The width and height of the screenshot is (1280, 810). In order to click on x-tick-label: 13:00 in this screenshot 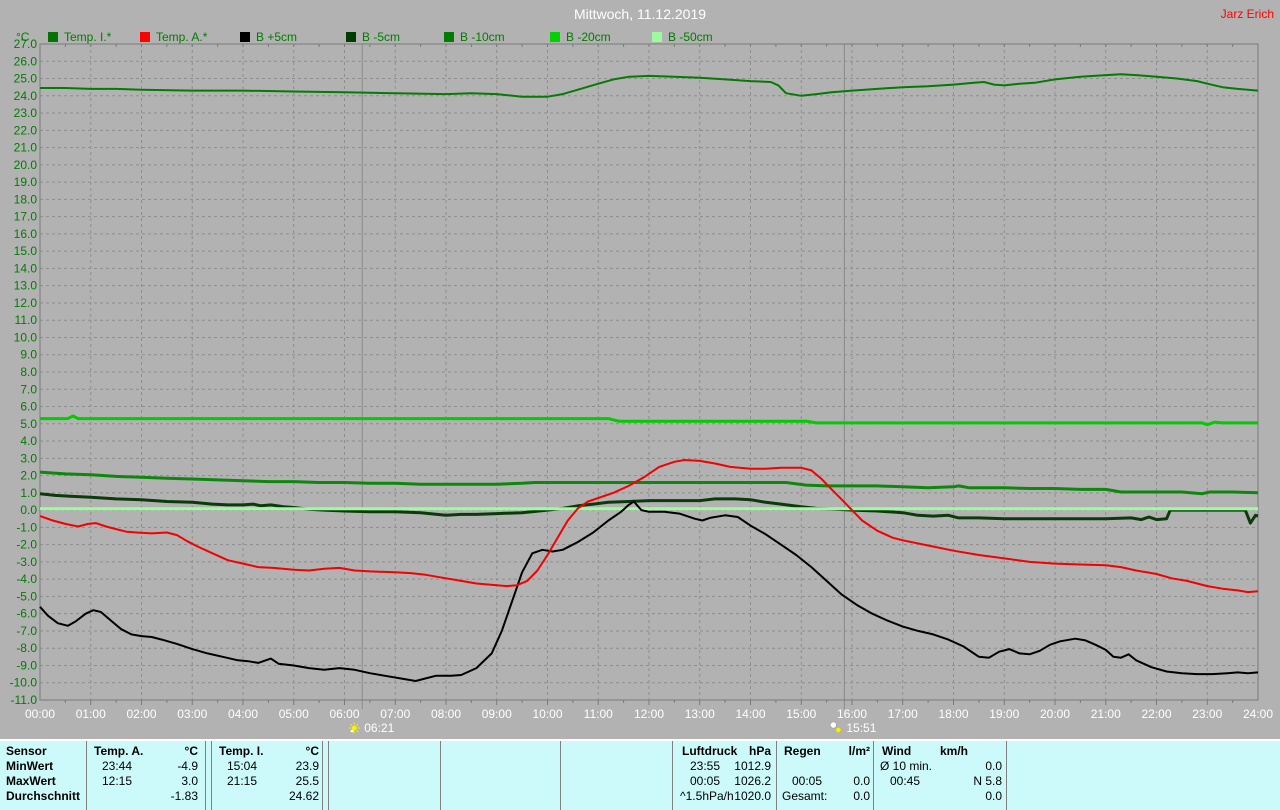, I will do `click(700, 714)`.